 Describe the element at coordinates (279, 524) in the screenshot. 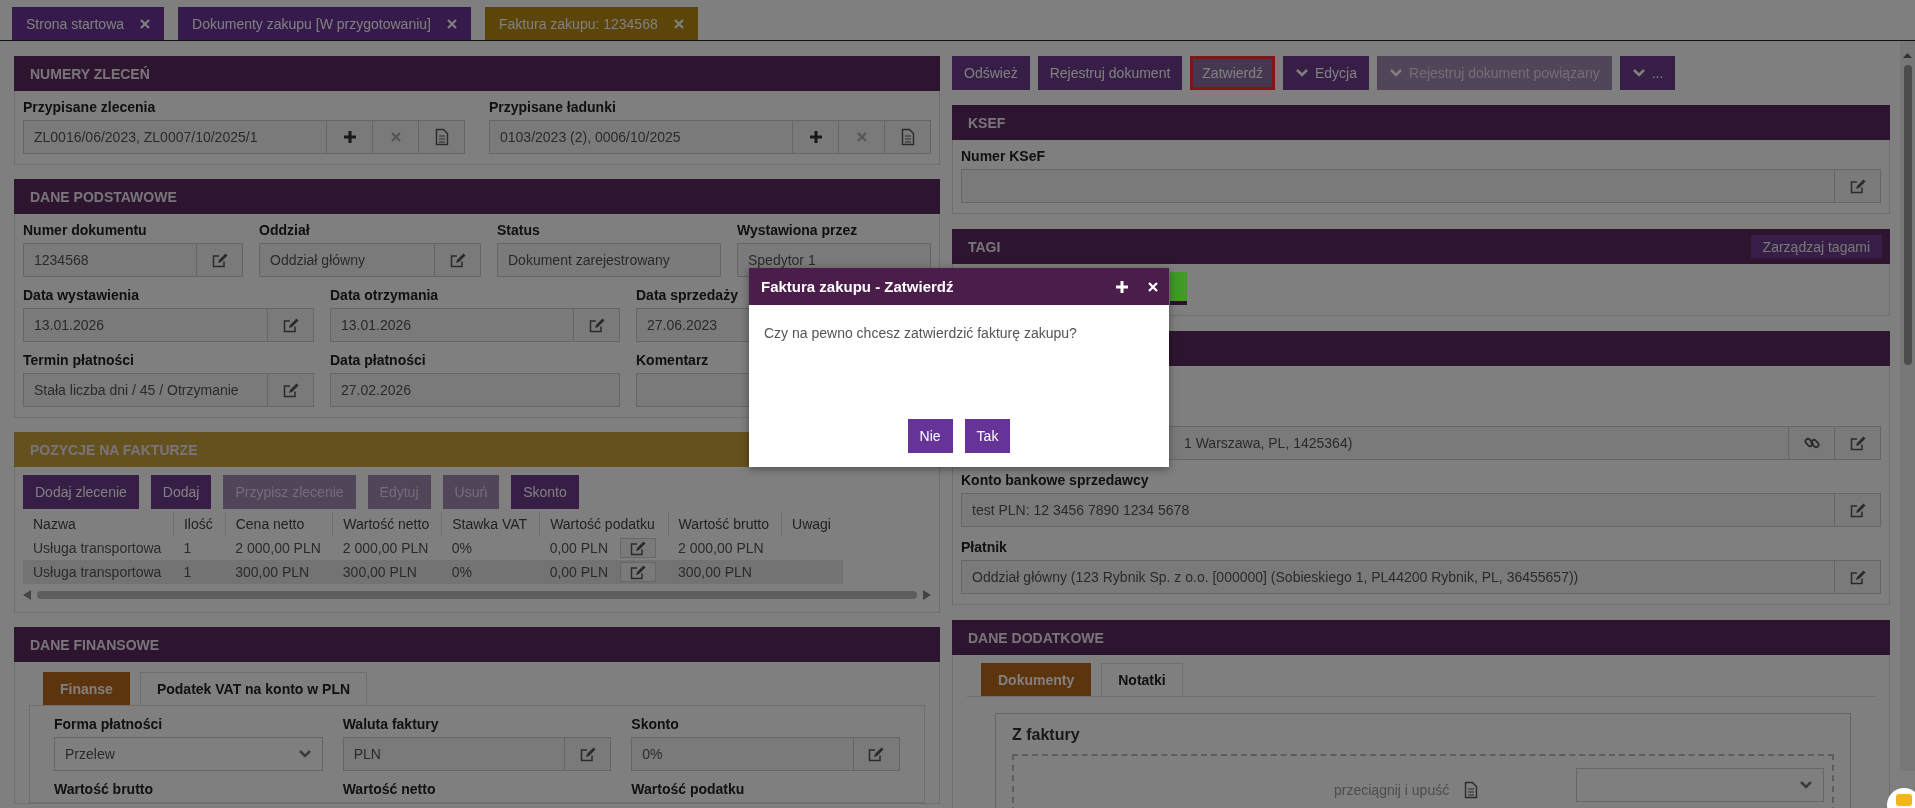

I see `column-header: Cena netto` at that location.